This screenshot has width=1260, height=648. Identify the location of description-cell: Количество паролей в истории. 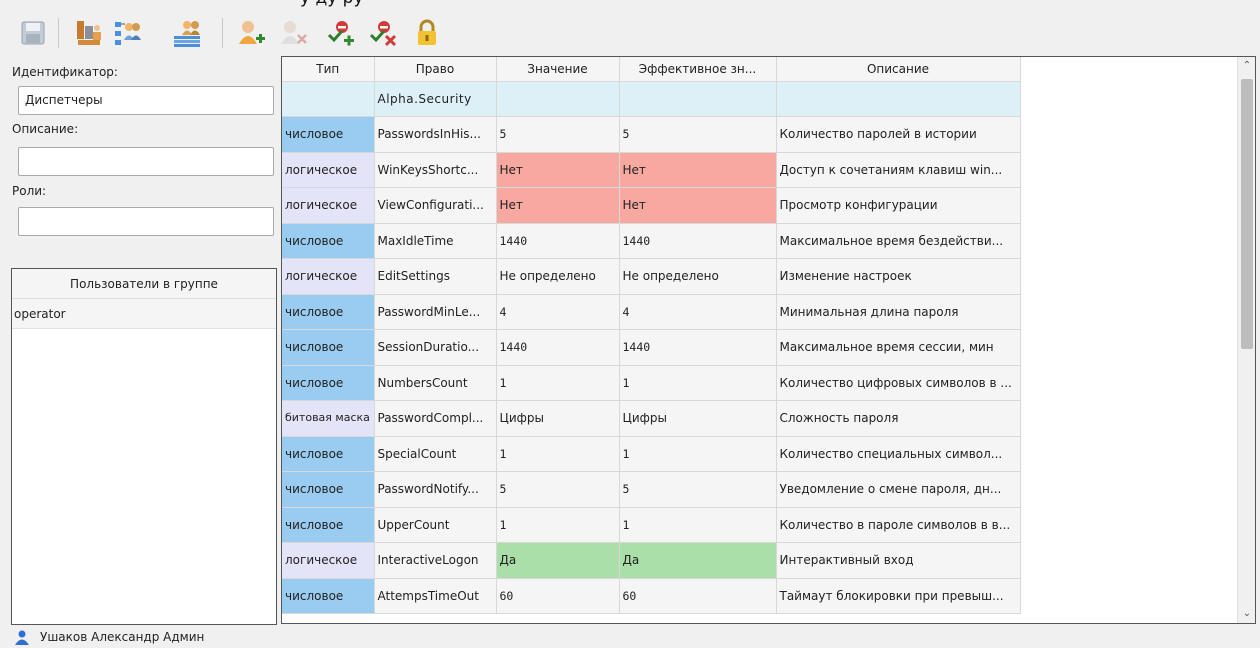
(898, 134).